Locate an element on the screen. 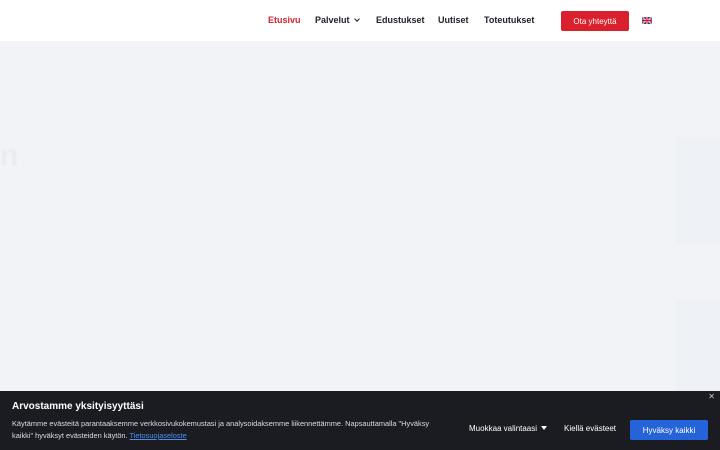  customize-button: Muokkaa valintaasi is located at coordinates (508, 428).